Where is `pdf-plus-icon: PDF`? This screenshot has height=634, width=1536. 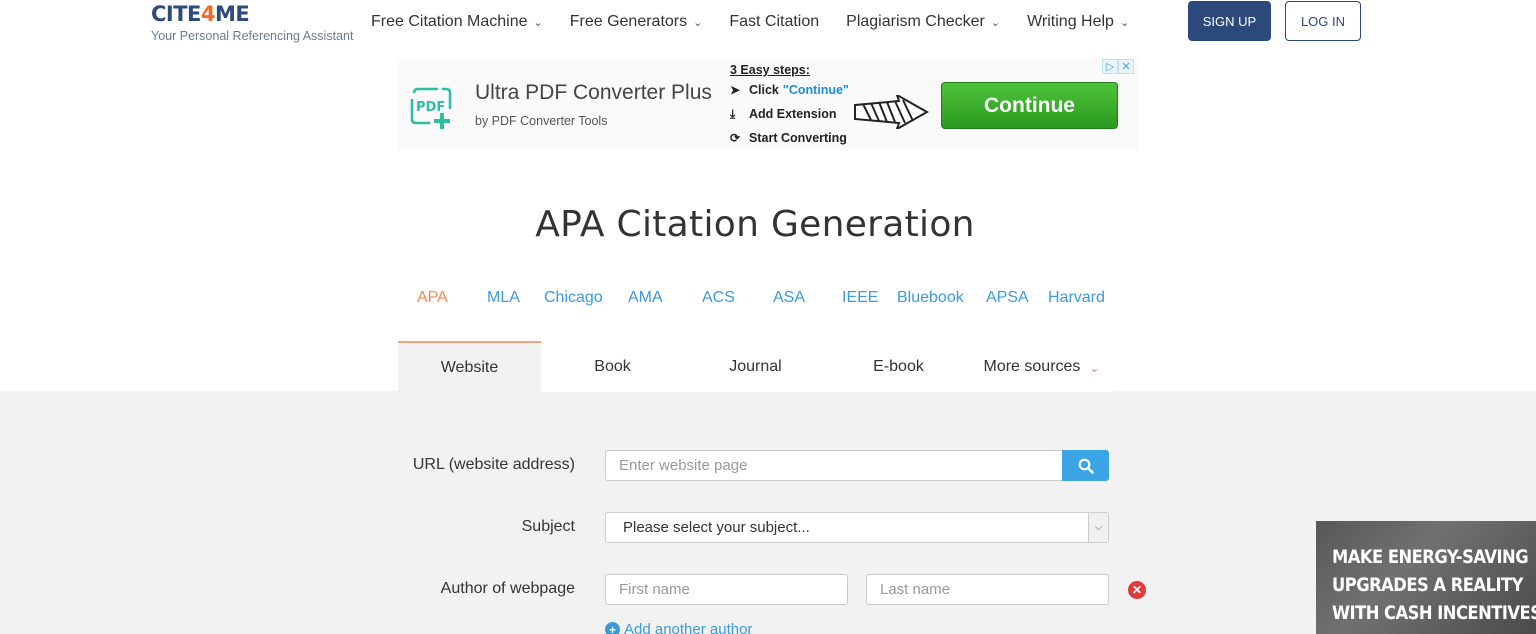 pdf-plus-icon: PDF is located at coordinates (431, 108).